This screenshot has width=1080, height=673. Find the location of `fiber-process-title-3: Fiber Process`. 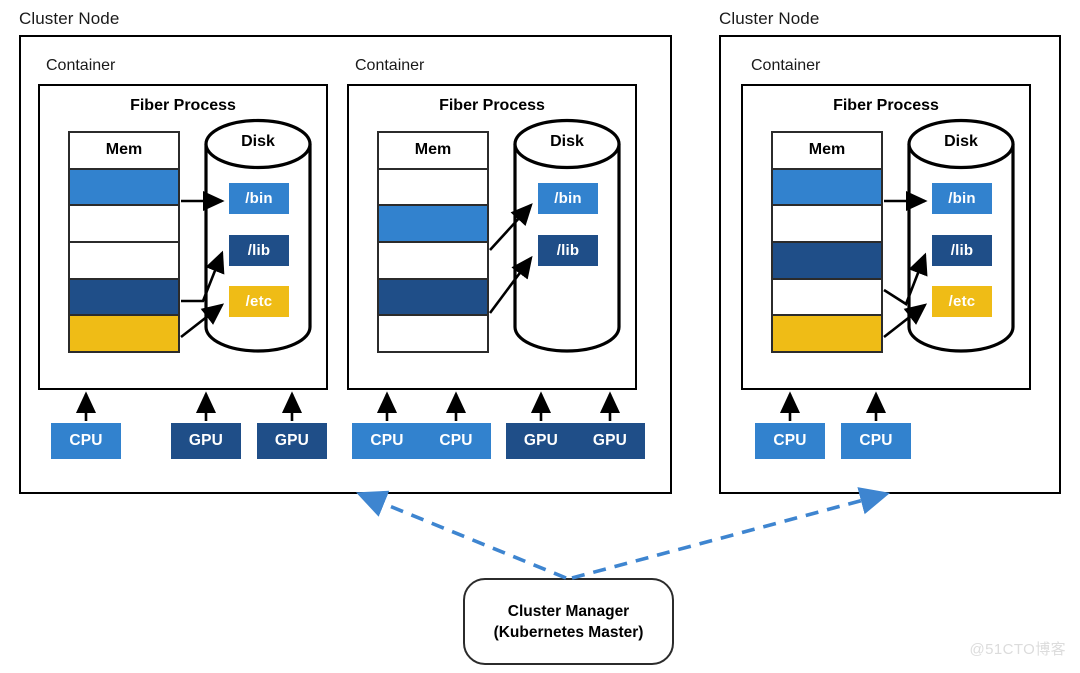

fiber-process-title-3: Fiber Process is located at coordinates (886, 105).